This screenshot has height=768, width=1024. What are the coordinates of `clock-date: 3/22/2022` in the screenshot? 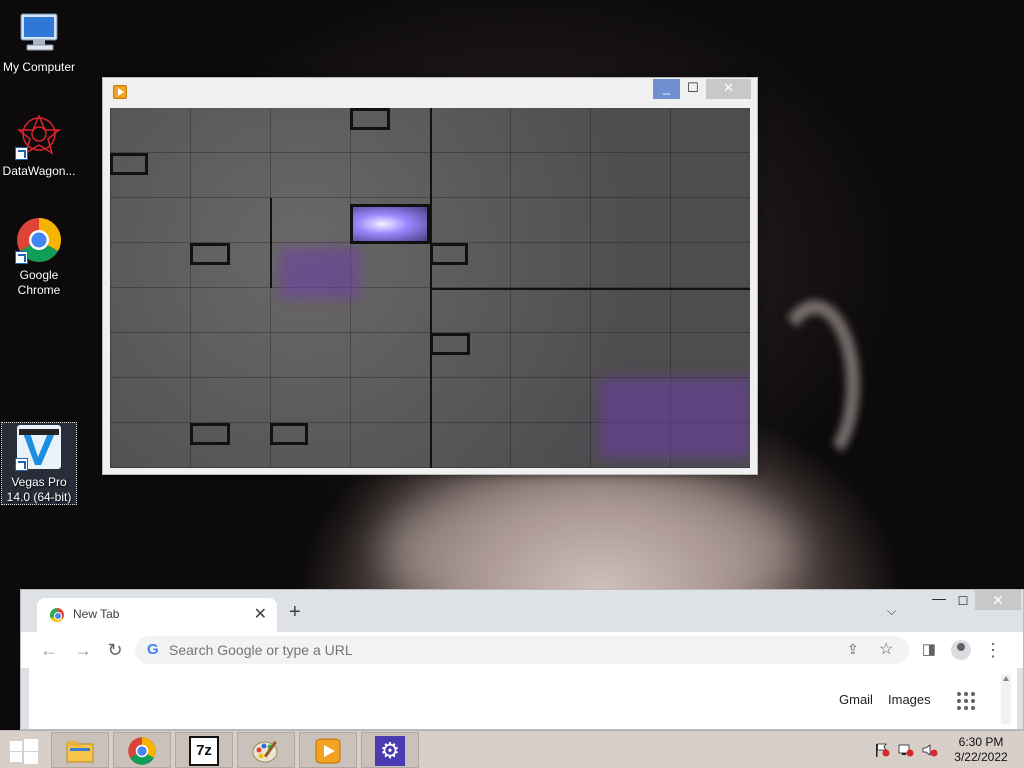 It's located at (981, 757).